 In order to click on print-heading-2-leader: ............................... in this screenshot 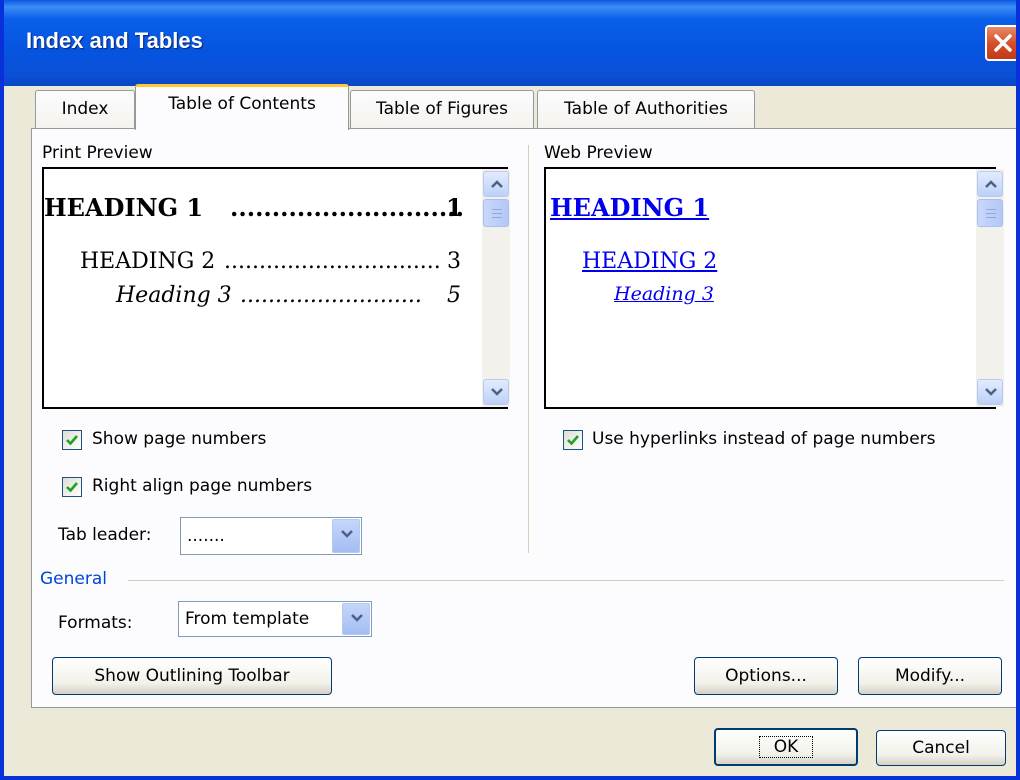, I will do `click(332, 261)`.